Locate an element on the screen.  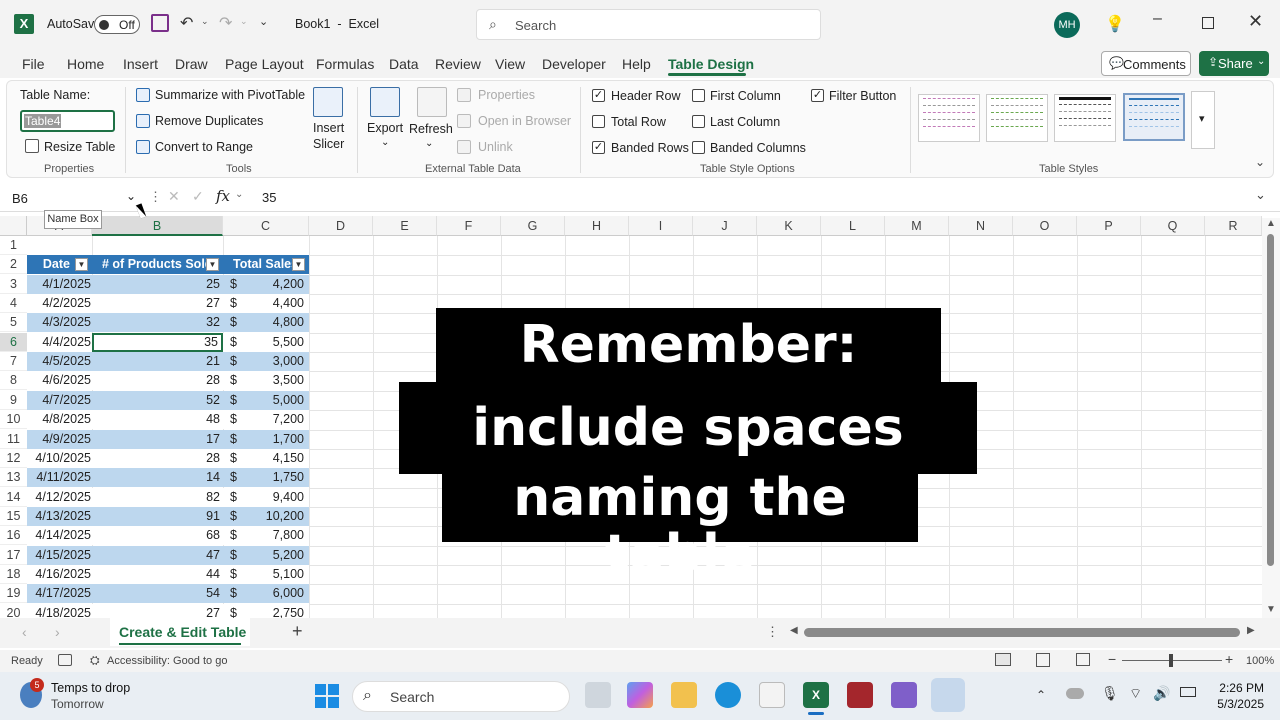
active-app-icon is located at coordinates (948, 695).